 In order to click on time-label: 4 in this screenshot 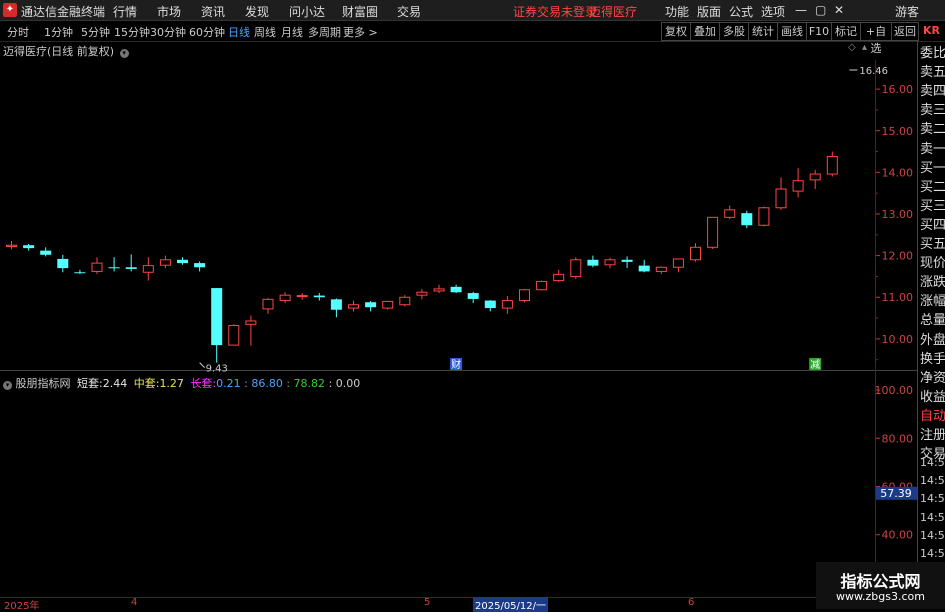, I will do `click(134, 602)`.